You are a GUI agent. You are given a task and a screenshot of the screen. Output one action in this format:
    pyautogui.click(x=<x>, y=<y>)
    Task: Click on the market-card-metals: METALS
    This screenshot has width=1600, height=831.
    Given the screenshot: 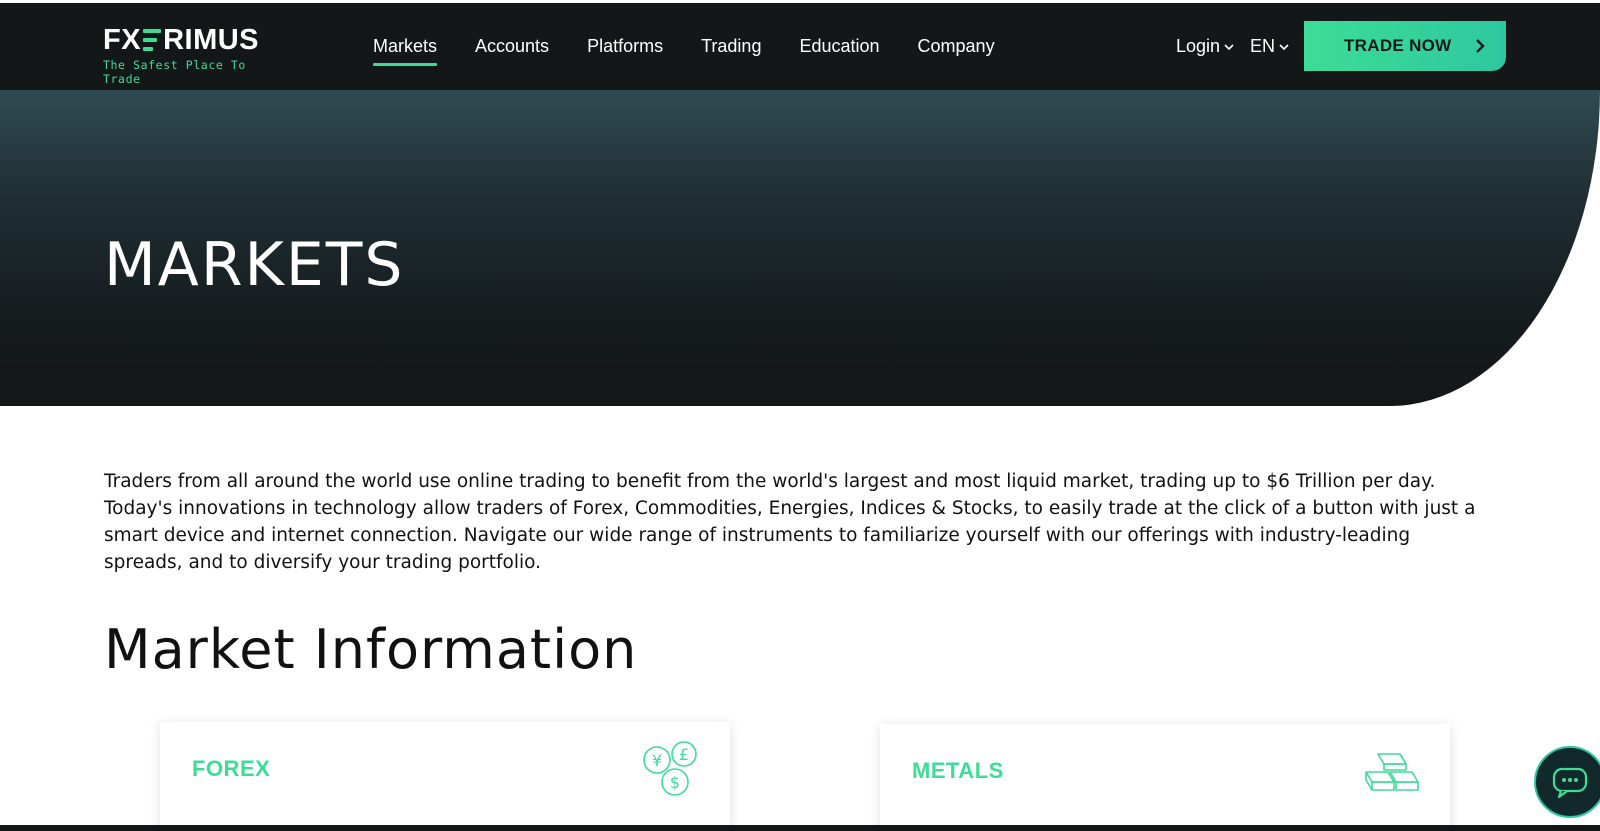 What is the action you would take?
    pyautogui.click(x=1165, y=777)
    